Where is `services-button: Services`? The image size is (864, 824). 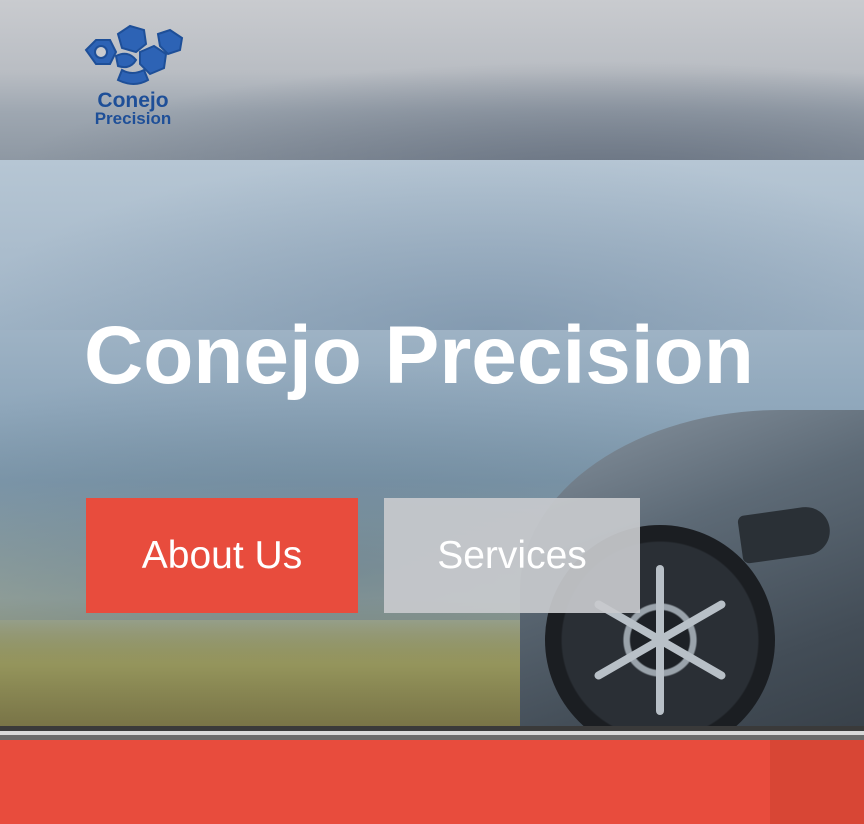 services-button: Services is located at coordinates (512, 555).